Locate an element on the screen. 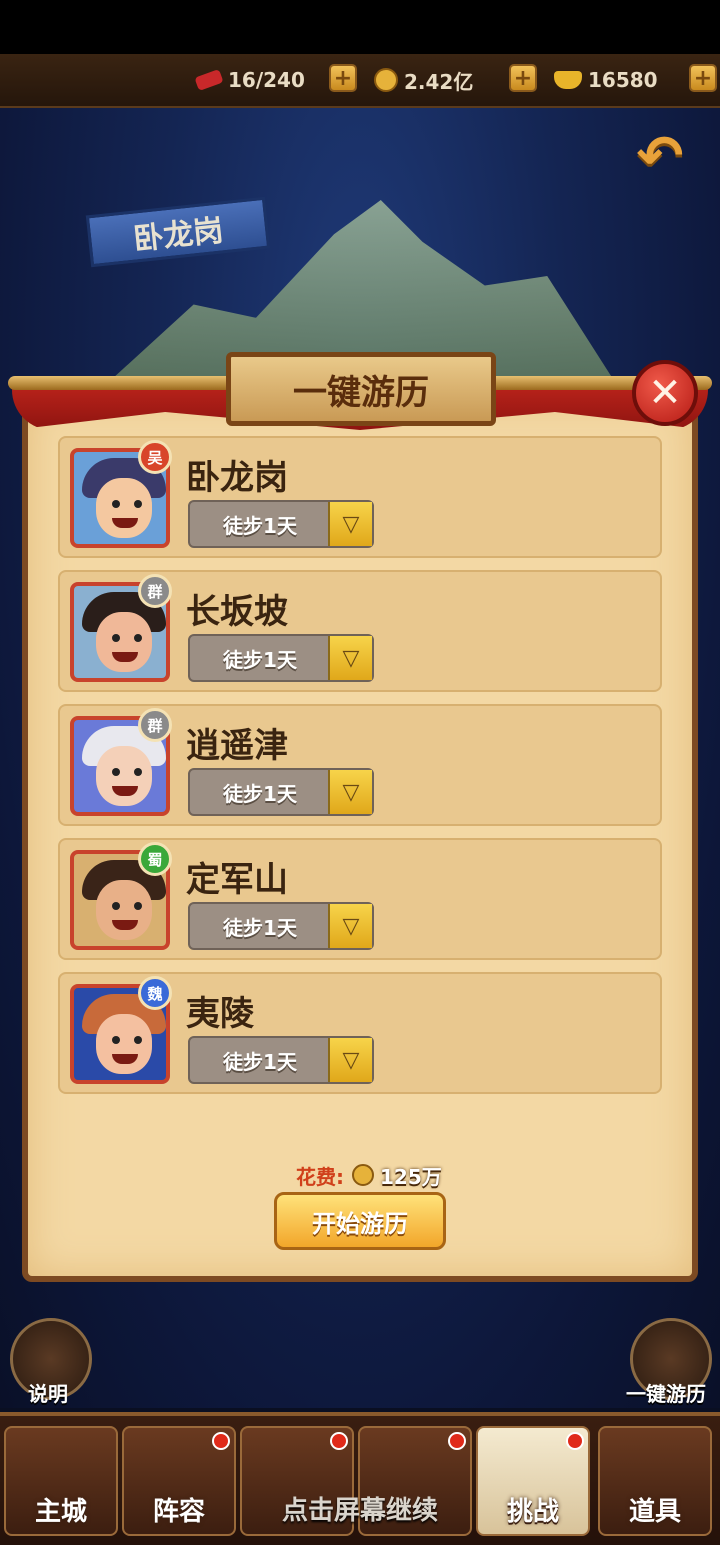  stamina-value: 16/240 is located at coordinates (266, 80).